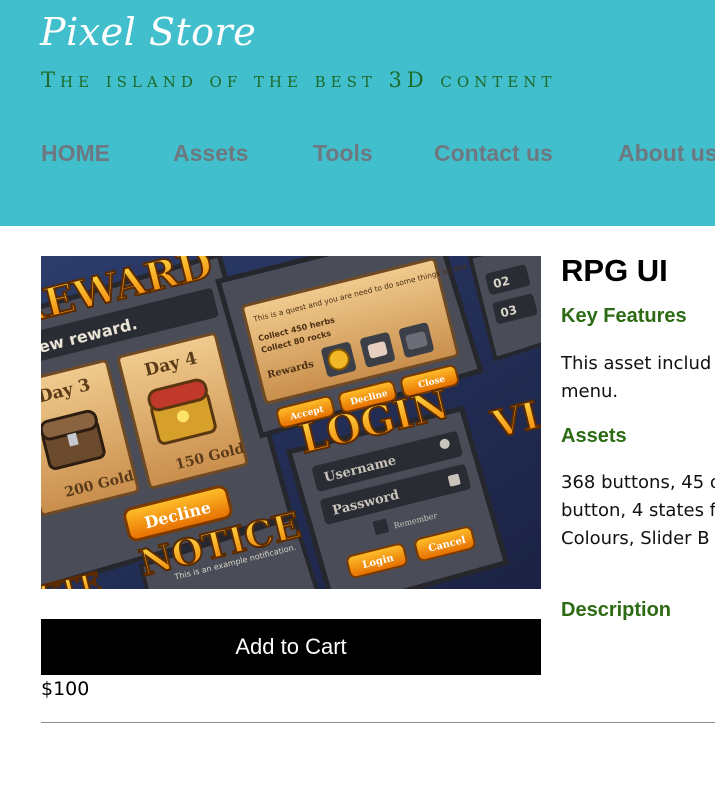  I want to click on site-tagline: The island of the best 3D content, so click(299, 80).